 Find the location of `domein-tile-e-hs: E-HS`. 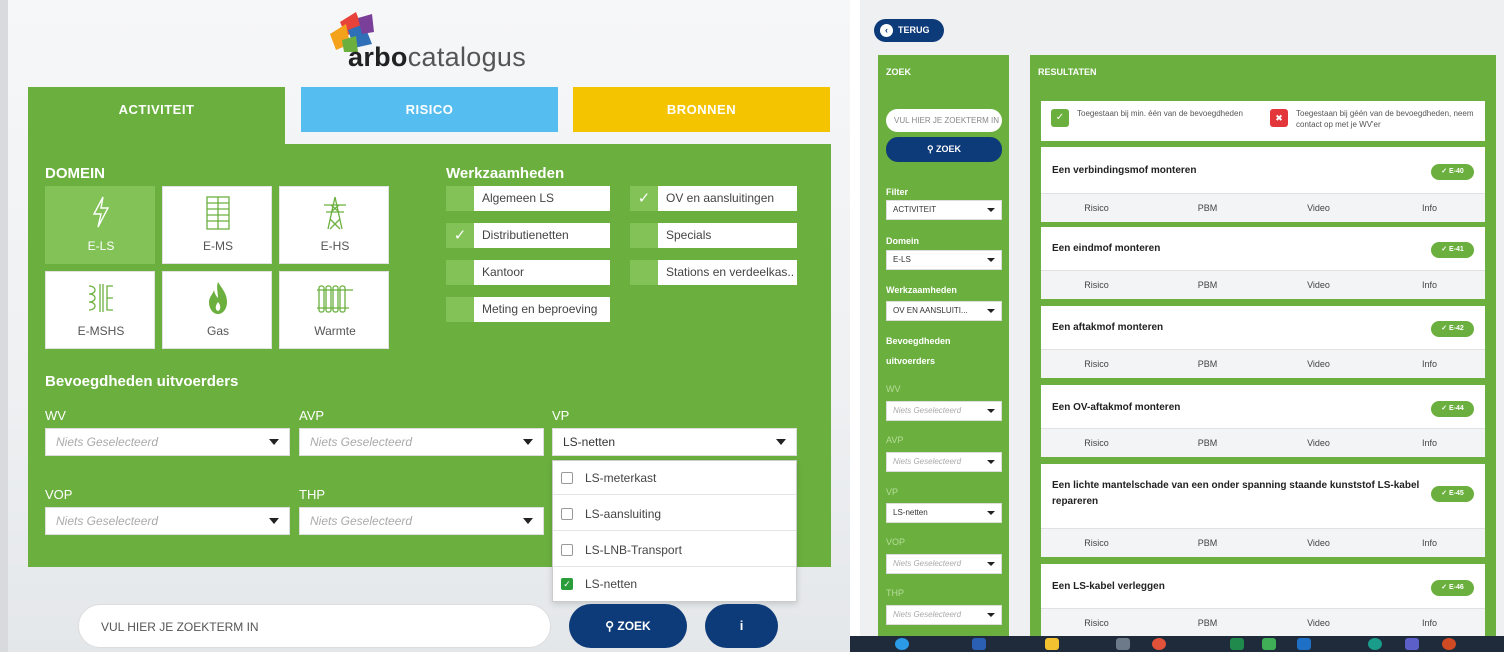

domein-tile-e-hs: E-HS is located at coordinates (334, 225).